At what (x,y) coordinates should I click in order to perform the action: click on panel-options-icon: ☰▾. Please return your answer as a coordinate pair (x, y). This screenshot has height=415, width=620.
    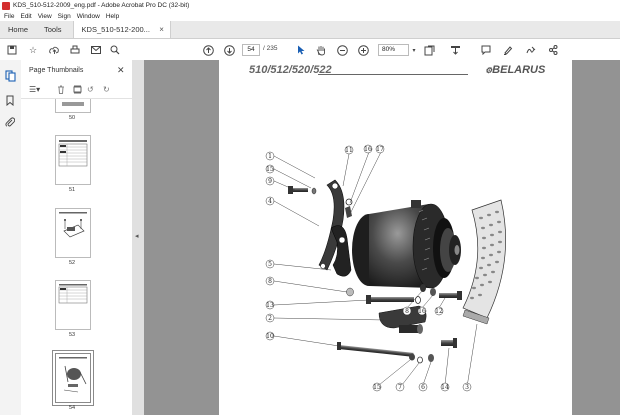
    Looking at the image, I should click on (34, 89).